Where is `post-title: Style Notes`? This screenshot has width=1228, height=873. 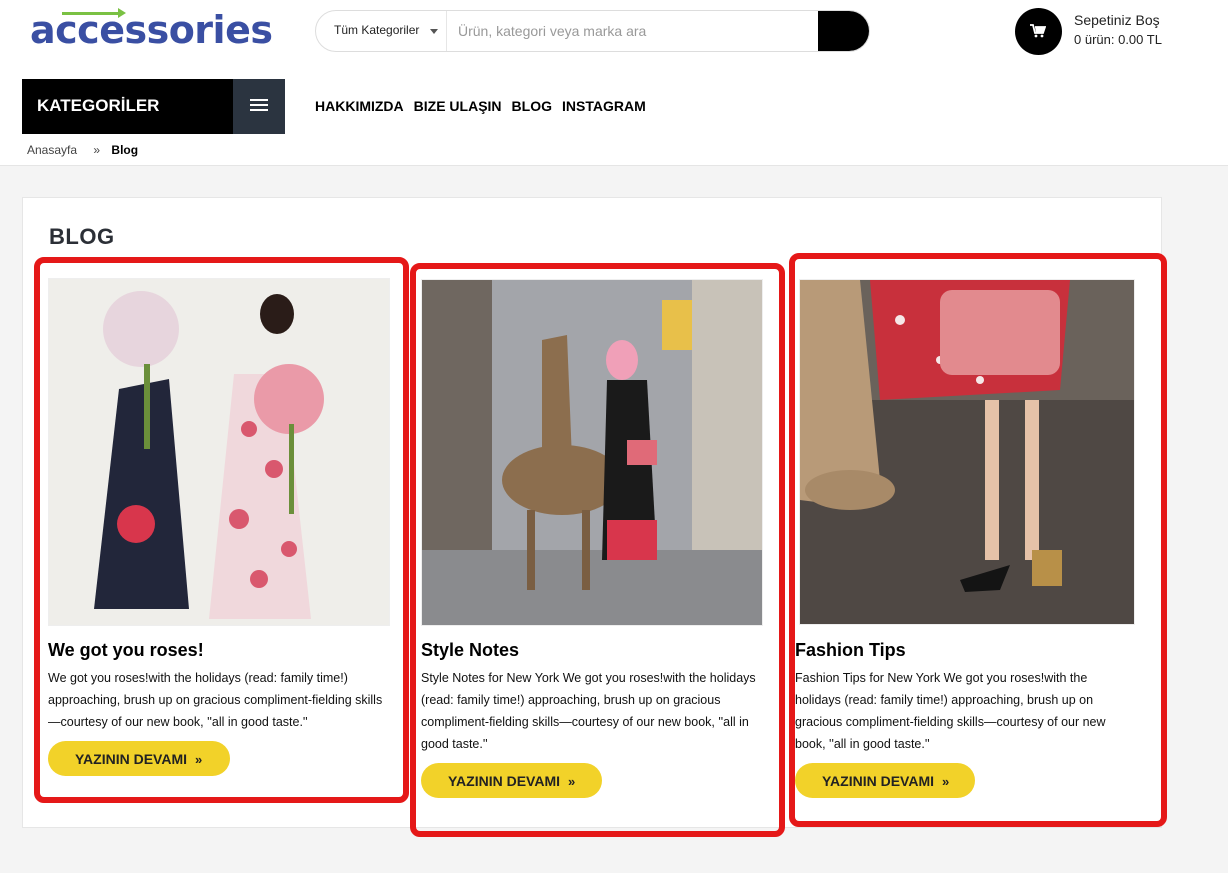 post-title: Style Notes is located at coordinates (470, 650).